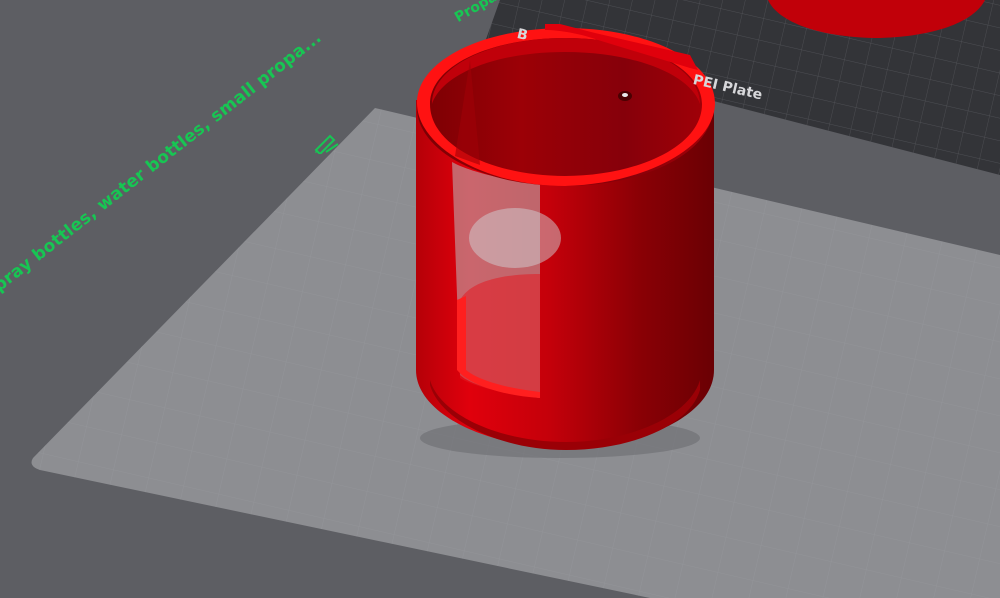 The image size is (1000, 598). Describe the element at coordinates (326, 144) in the screenshot. I see `pencil-icon` at that location.